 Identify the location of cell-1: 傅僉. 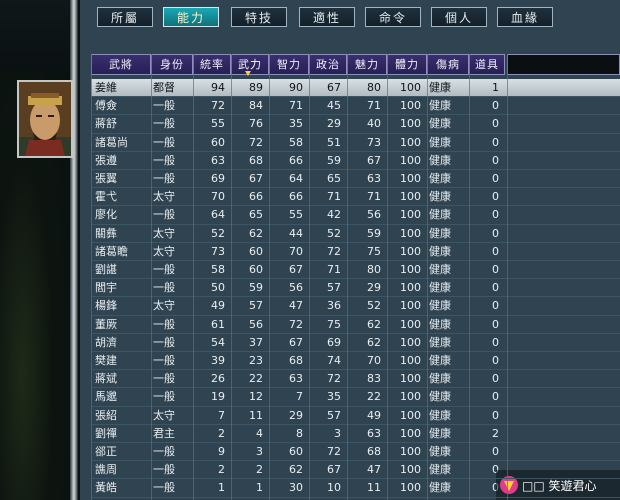
(106, 106).